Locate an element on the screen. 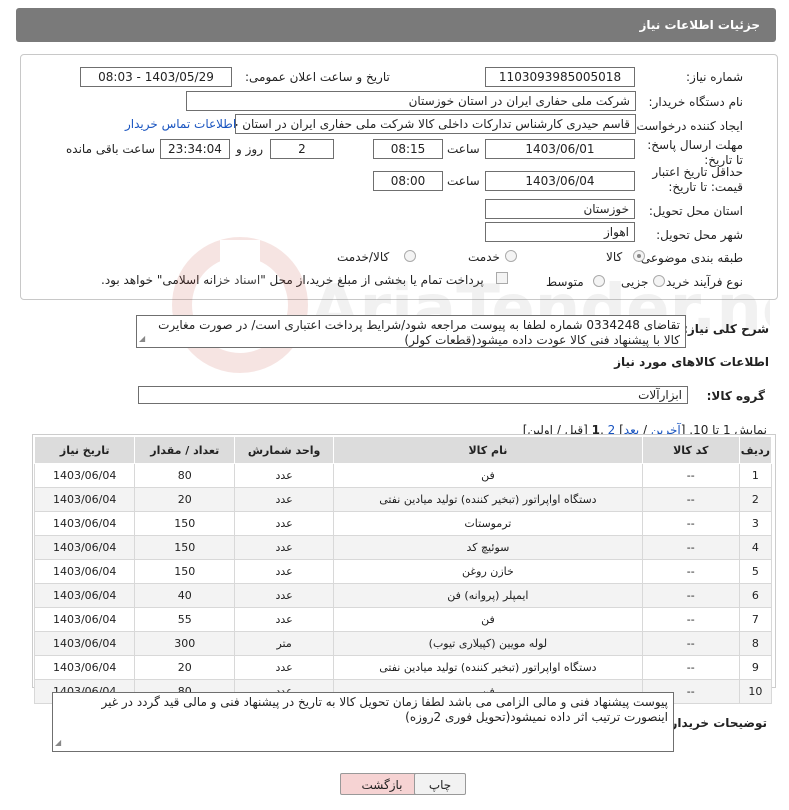 The height and width of the screenshot is (810, 789). deadline-days-label: روز و is located at coordinates (249, 149).